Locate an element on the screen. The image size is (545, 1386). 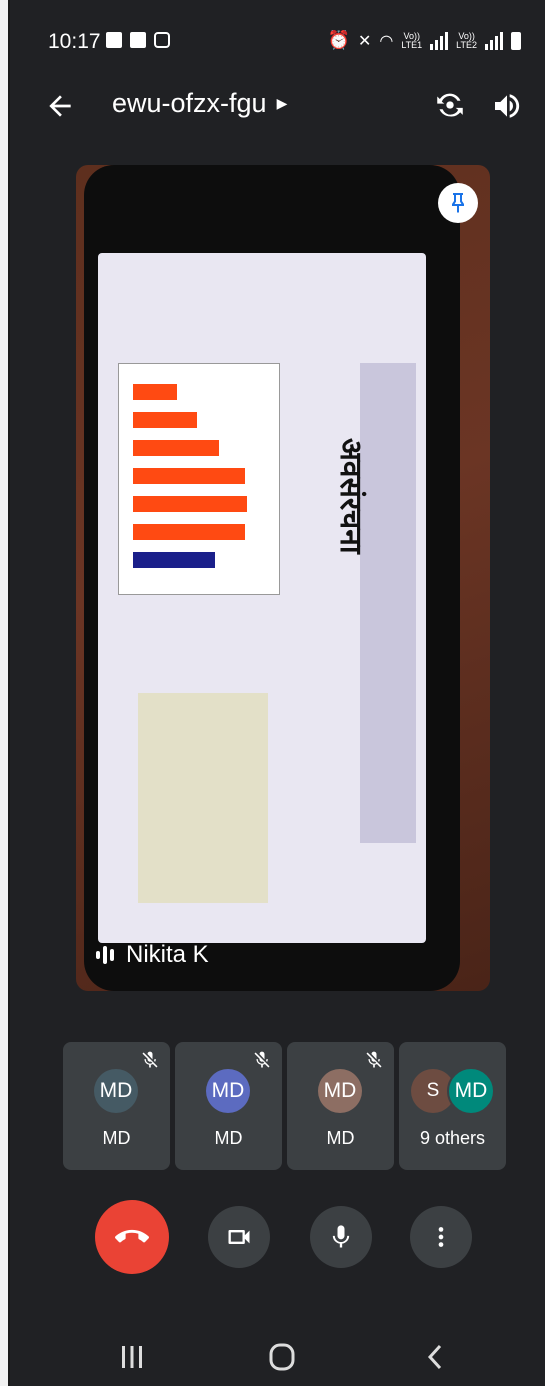
end-call-icon is located at coordinates (132, 1236).